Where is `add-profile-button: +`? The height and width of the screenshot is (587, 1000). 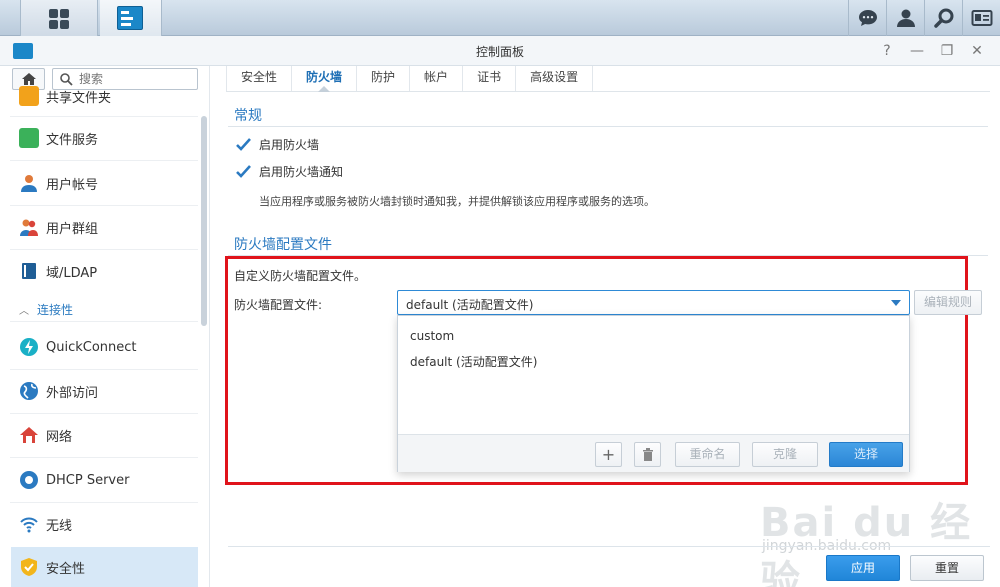 add-profile-button: + is located at coordinates (608, 454).